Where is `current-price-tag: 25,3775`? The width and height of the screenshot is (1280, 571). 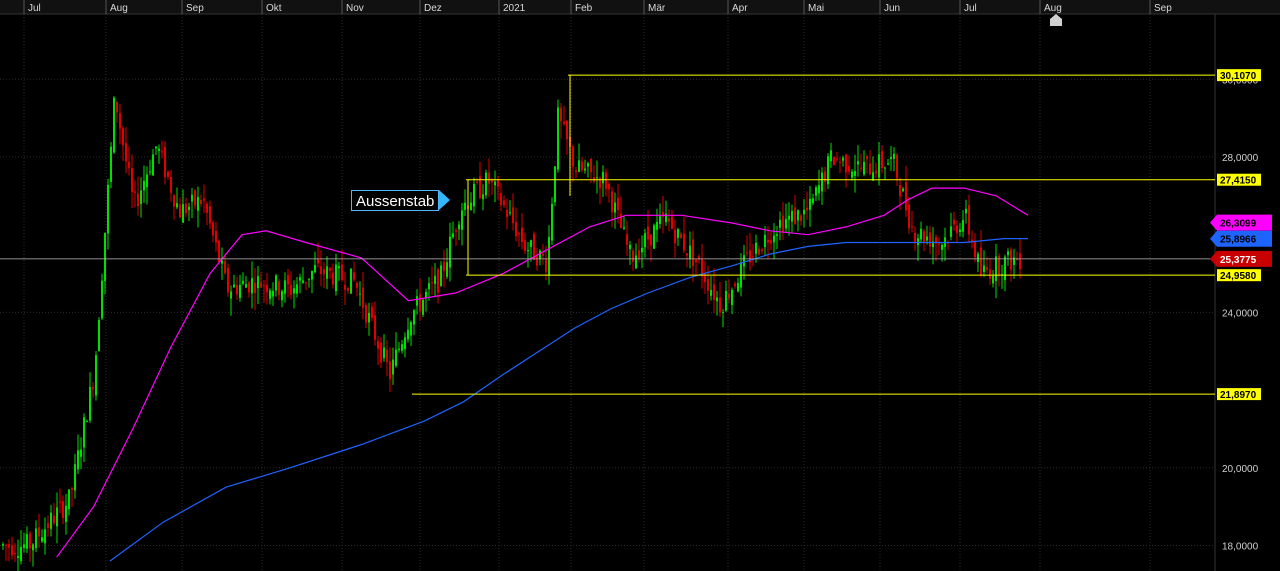 current-price-tag: 25,3775 is located at coordinates (1241, 258).